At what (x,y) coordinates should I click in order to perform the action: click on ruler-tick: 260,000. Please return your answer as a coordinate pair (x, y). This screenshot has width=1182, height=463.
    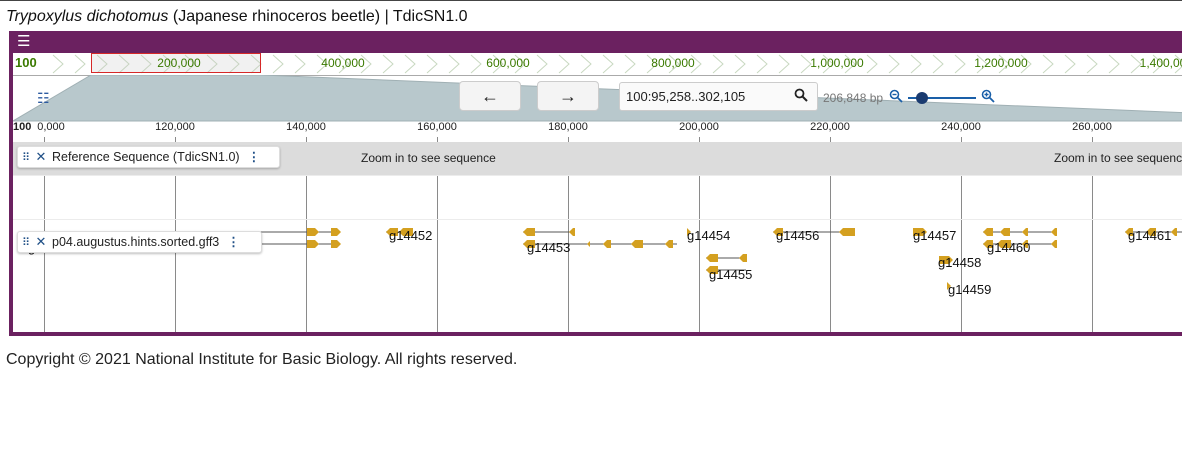
    Looking at the image, I should click on (1092, 127).